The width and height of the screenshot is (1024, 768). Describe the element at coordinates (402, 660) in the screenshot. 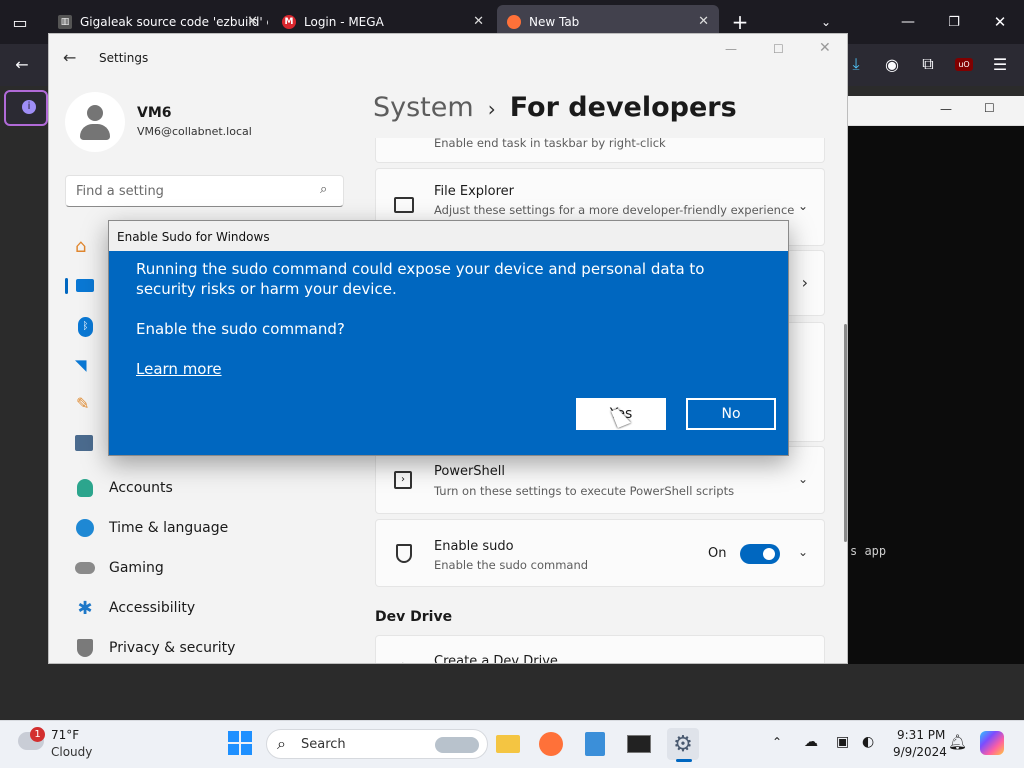

I see `plus-icon: +` at that location.